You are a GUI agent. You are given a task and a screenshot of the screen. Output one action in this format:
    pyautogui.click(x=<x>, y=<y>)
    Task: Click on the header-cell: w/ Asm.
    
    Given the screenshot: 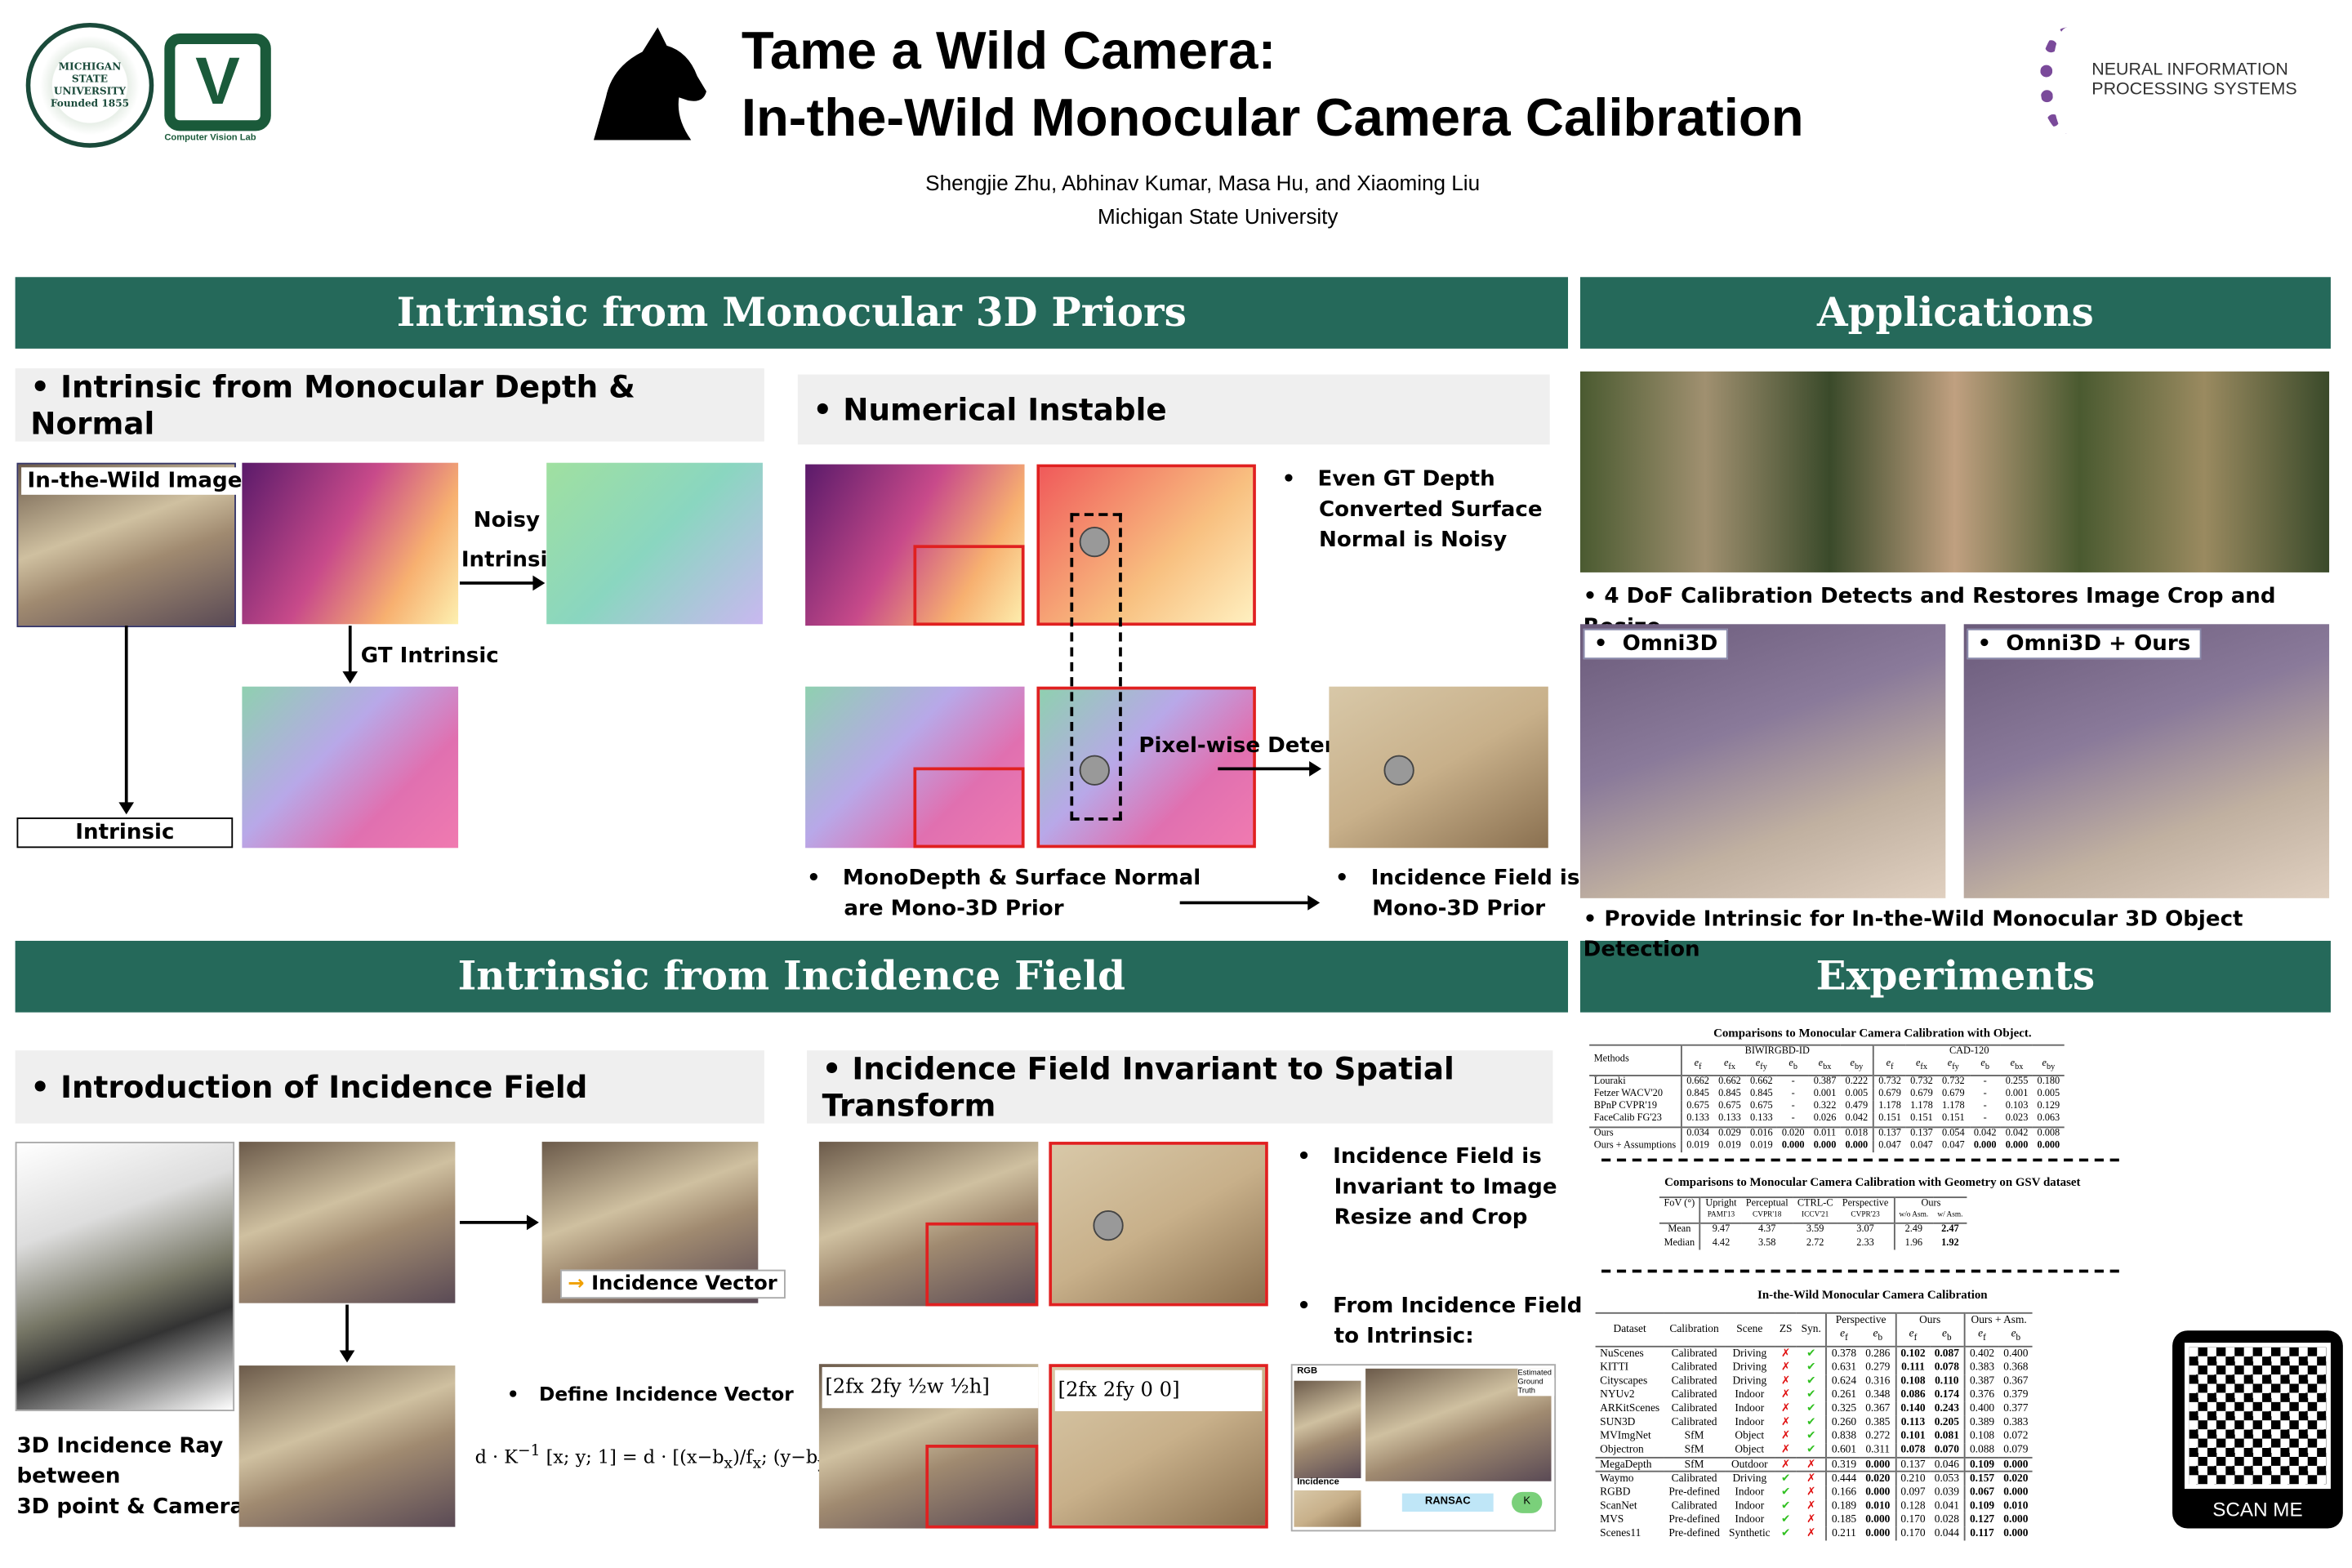 What is the action you would take?
    pyautogui.click(x=1950, y=1216)
    